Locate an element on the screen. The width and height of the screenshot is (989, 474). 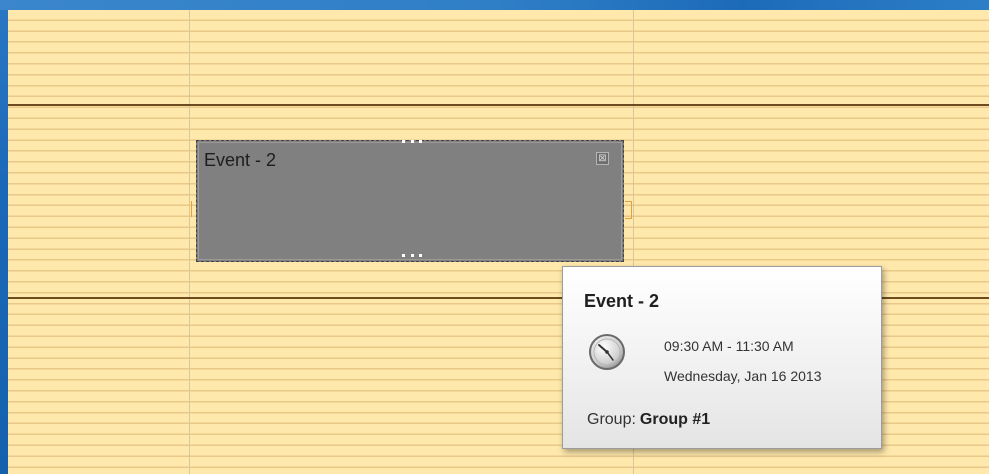
resize-handle-top is located at coordinates (412, 142).